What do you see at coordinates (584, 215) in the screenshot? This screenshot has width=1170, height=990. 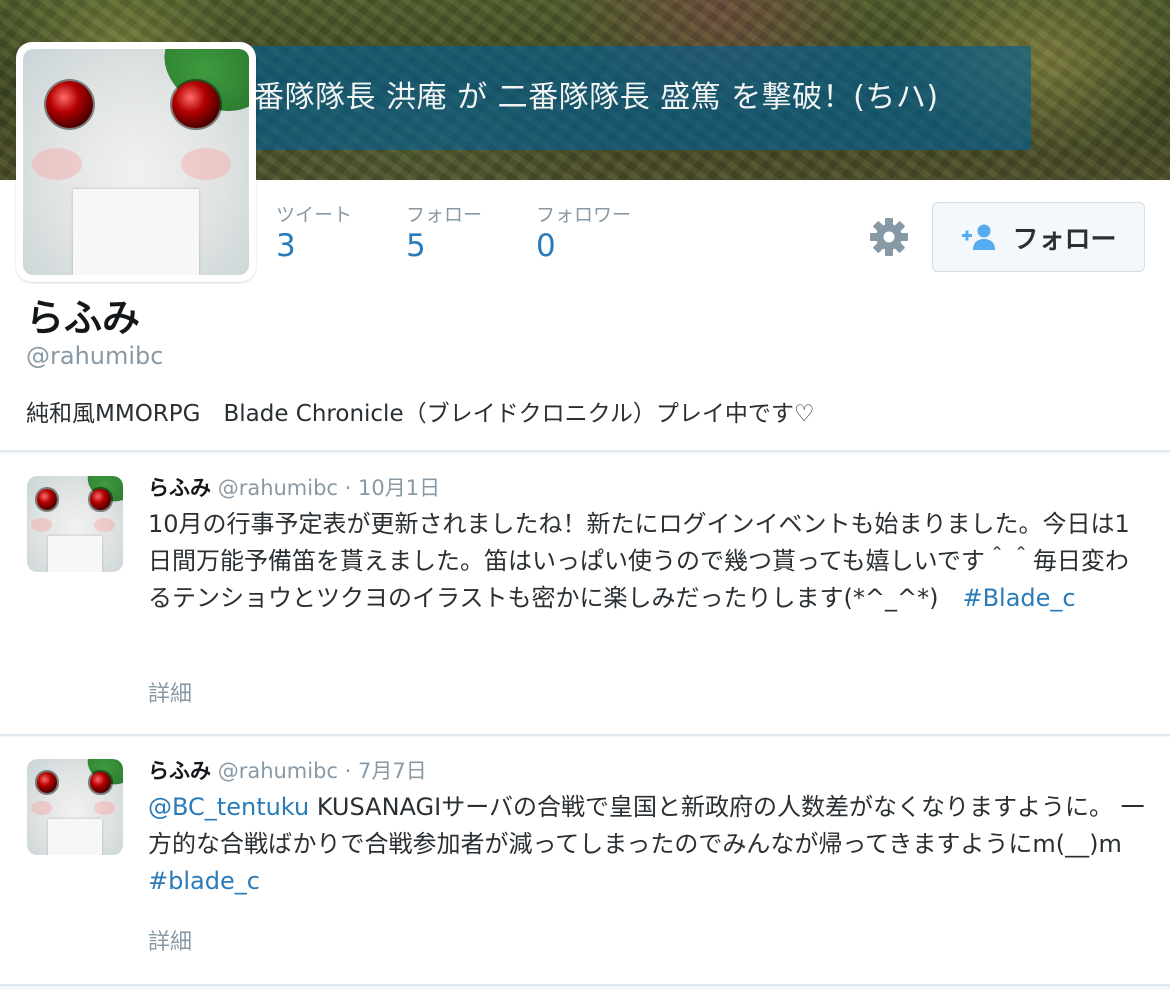 I see `stat-label: フォロワー` at bounding box center [584, 215].